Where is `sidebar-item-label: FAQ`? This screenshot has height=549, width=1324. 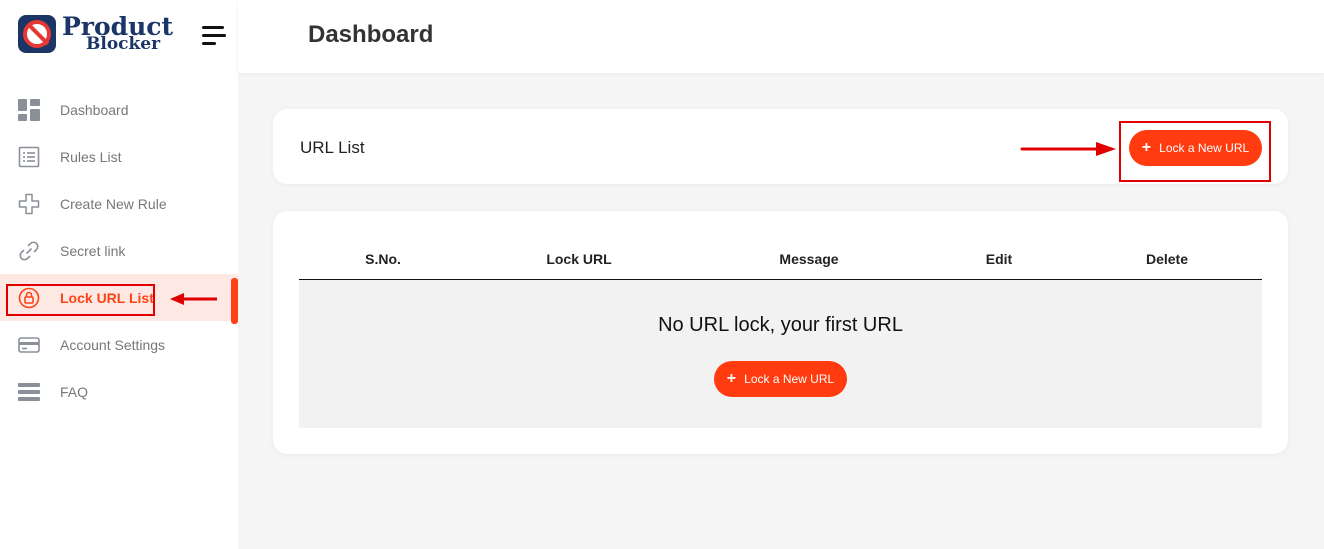
sidebar-item-label: FAQ is located at coordinates (74, 391).